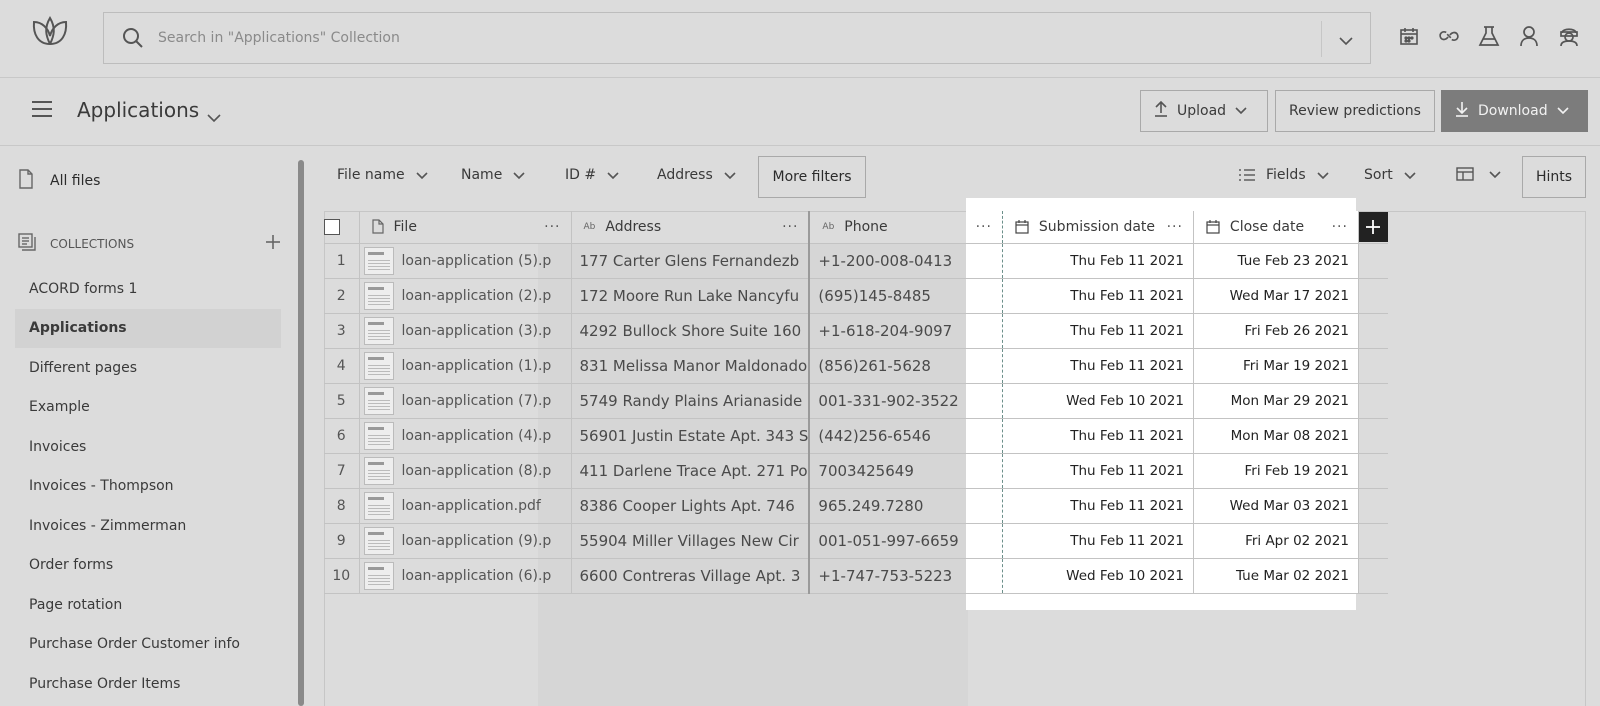 This screenshot has height=706, width=1600. I want to click on row-number: 7, so click(342, 471).